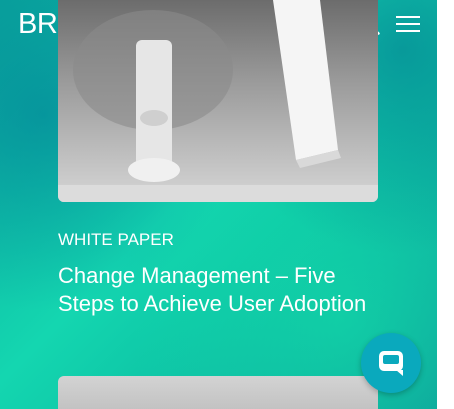 The image size is (454, 409). Describe the element at coordinates (445, 204) in the screenshot. I see `scrollbar` at that location.